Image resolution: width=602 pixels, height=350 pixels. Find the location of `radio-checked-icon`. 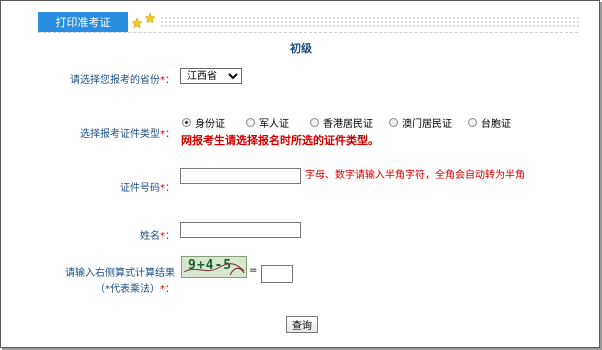

radio-checked-icon is located at coordinates (186, 122).